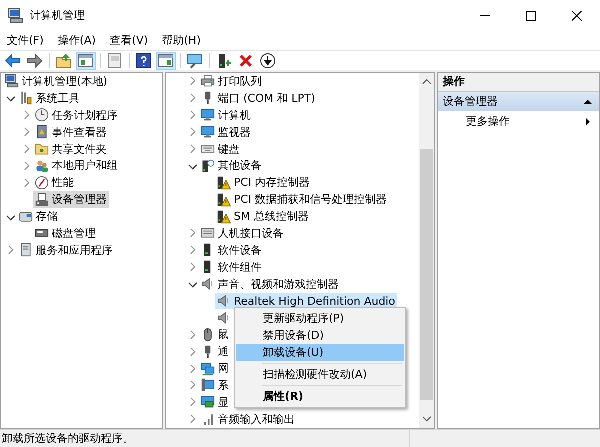  I want to click on folder-up-icon, so click(64, 60).